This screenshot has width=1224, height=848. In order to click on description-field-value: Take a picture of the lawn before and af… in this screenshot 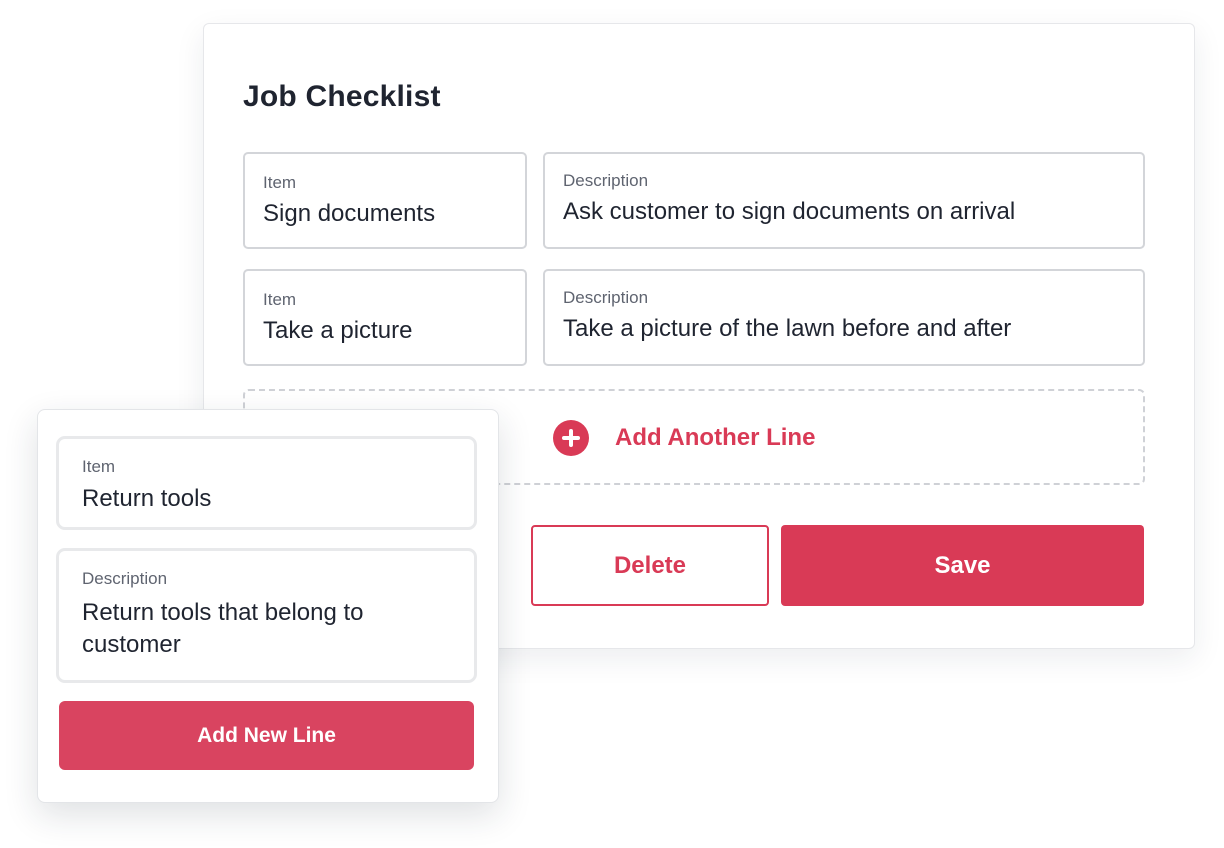, I will do `click(787, 328)`.